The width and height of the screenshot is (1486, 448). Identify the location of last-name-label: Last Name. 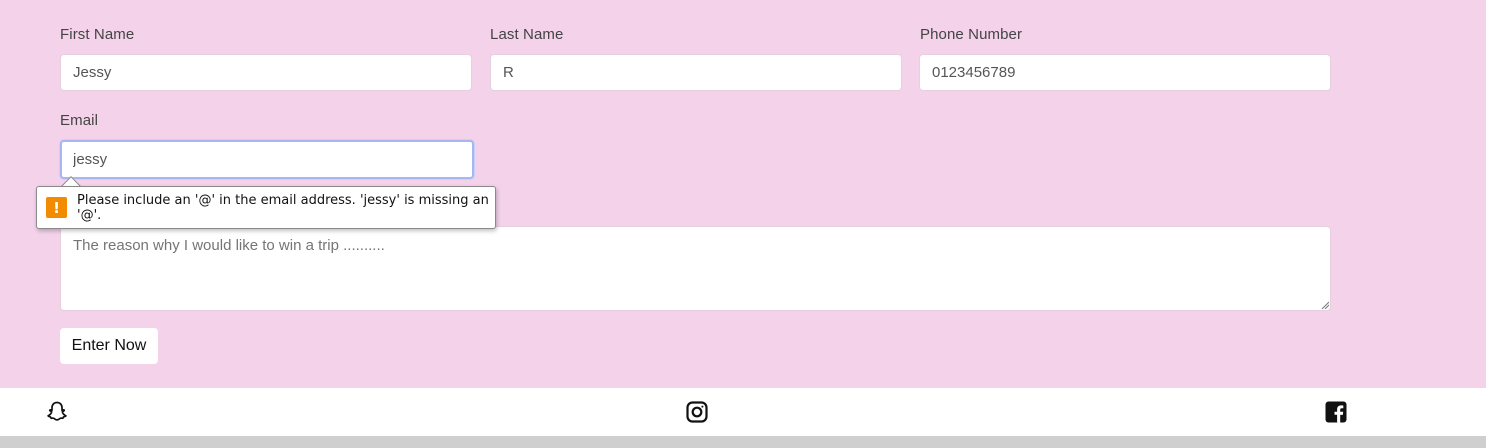
(527, 34).